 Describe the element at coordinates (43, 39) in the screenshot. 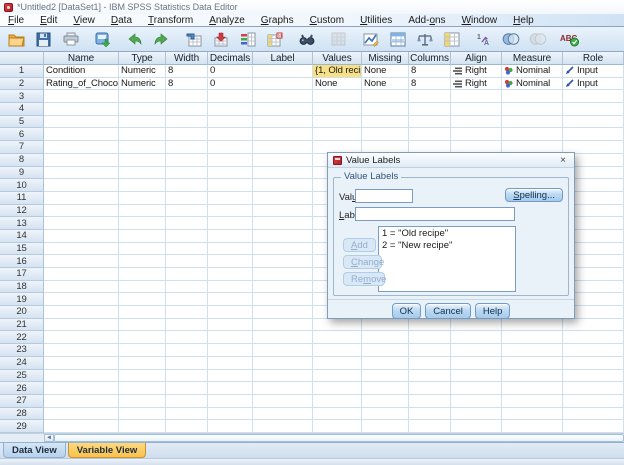

I see `save-icon` at that location.